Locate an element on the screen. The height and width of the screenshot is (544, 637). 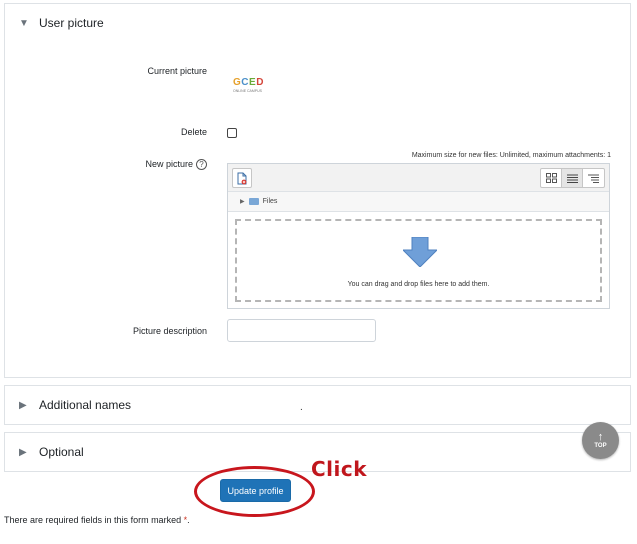
section-title: Optional is located at coordinates (61, 452).